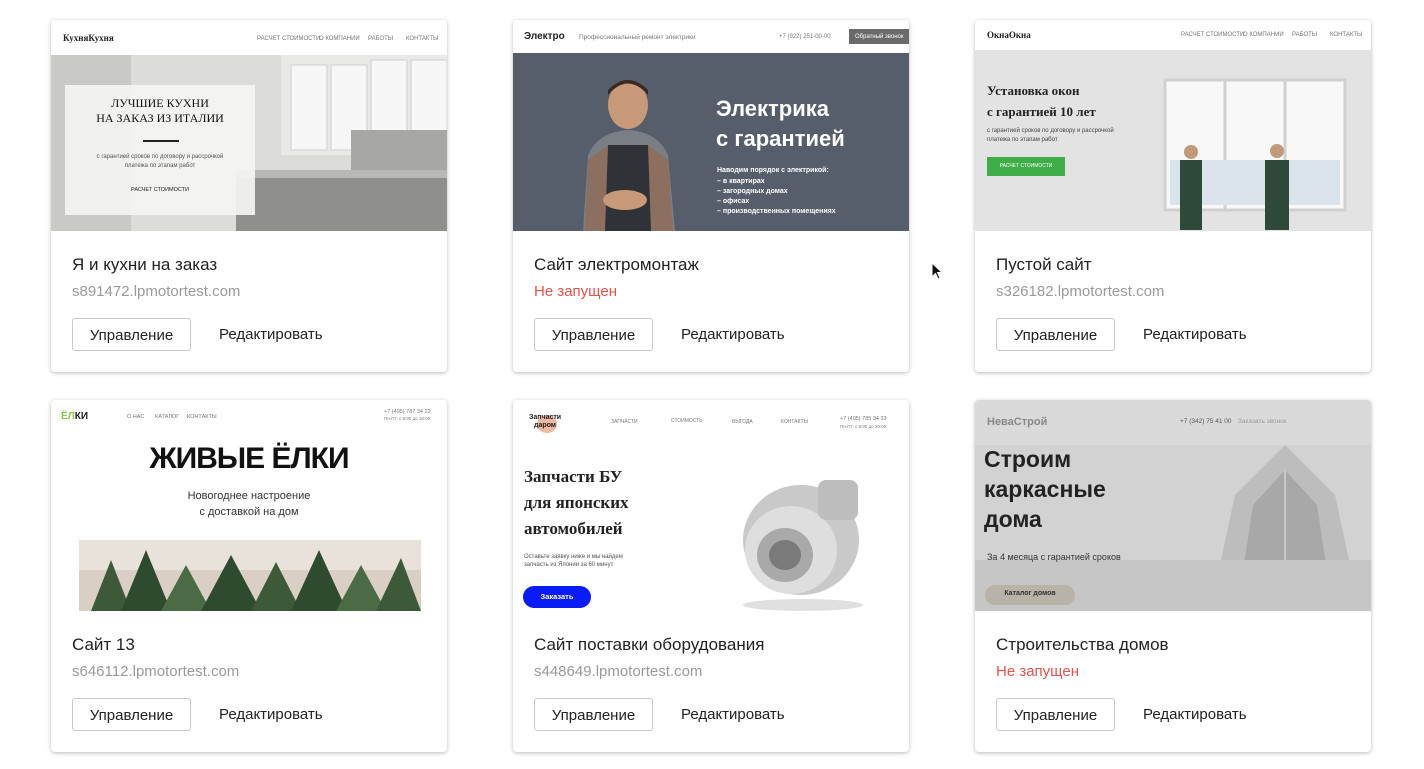 This screenshot has width=1424, height=769. I want to click on preview-phone: +7 (922) 251-00-00, so click(805, 37).